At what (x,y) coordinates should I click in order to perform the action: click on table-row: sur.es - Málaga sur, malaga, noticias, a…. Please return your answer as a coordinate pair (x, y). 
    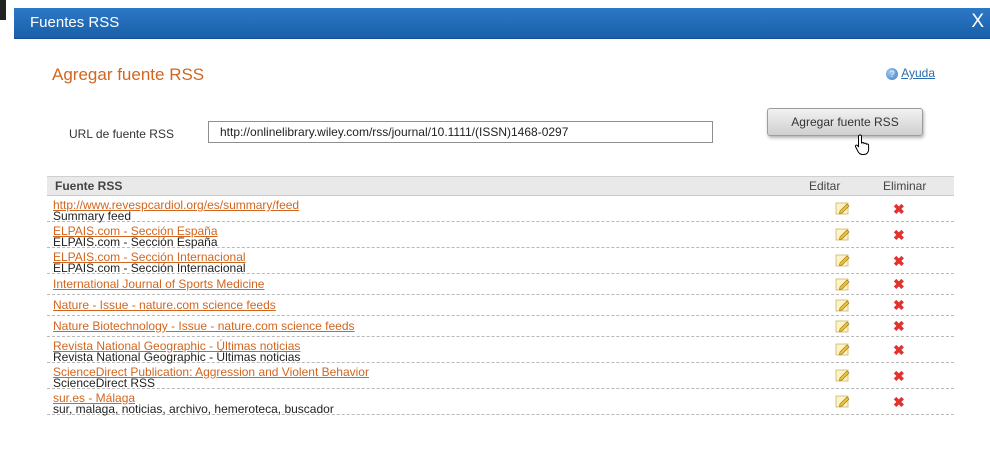
    Looking at the image, I should click on (500, 402).